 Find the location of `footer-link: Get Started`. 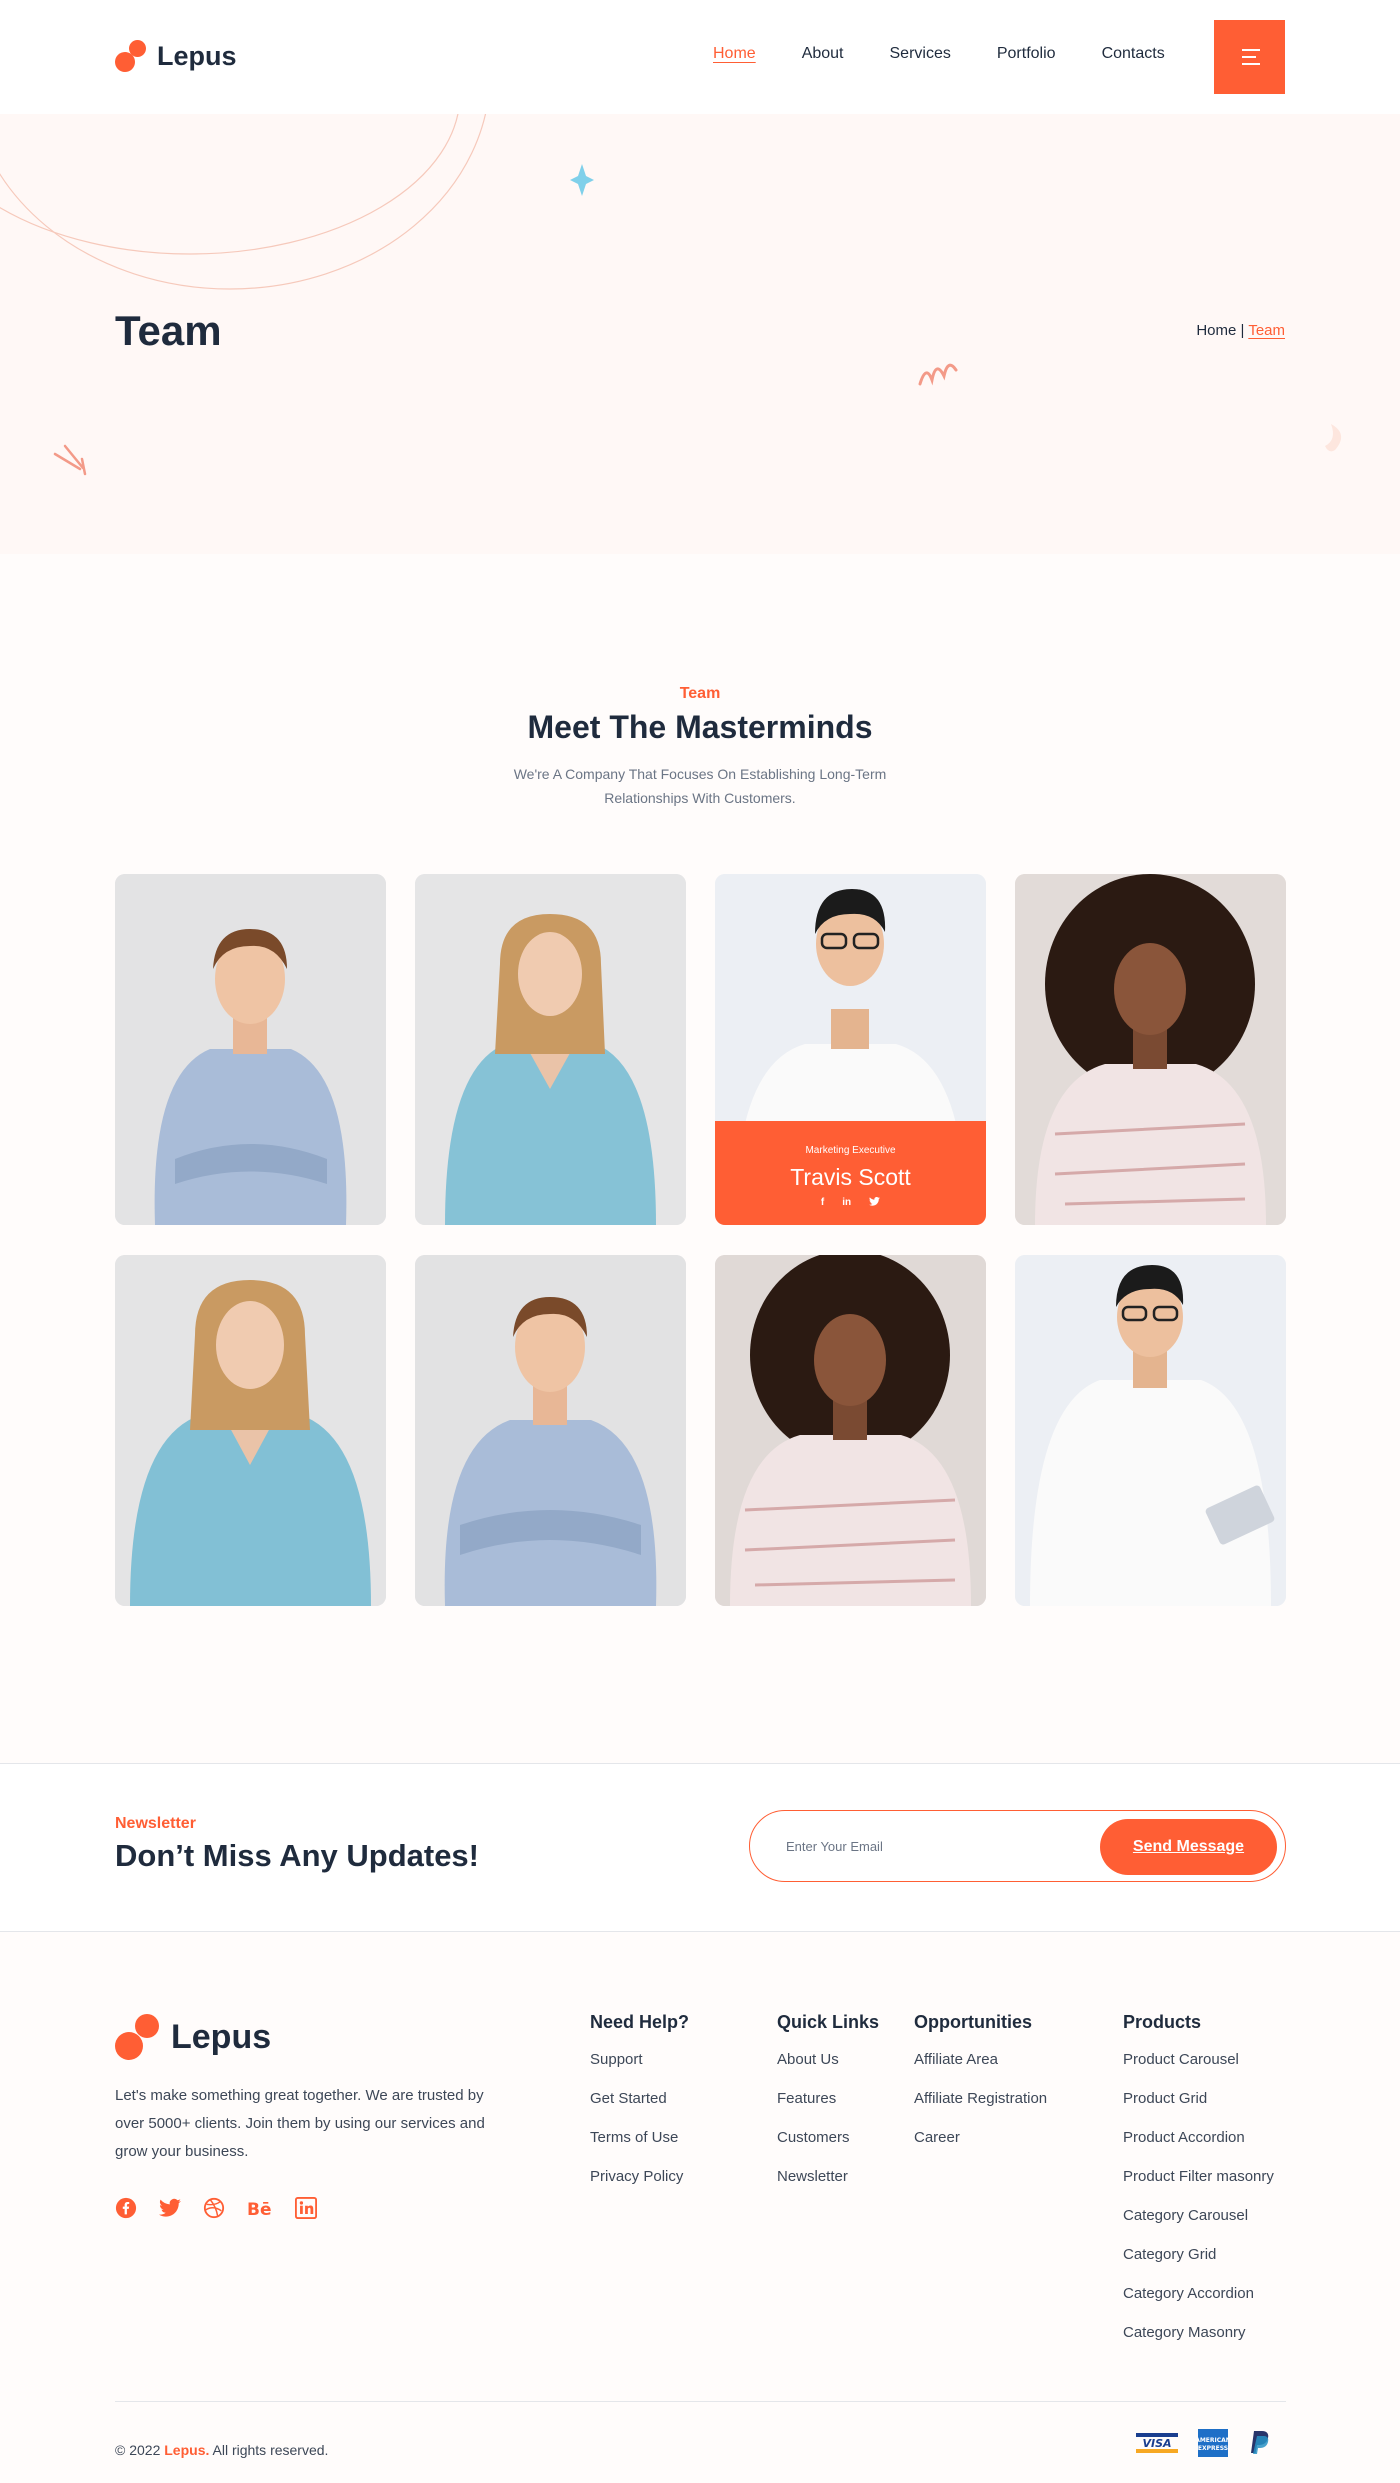

footer-link: Get Started is located at coordinates (639, 2105).